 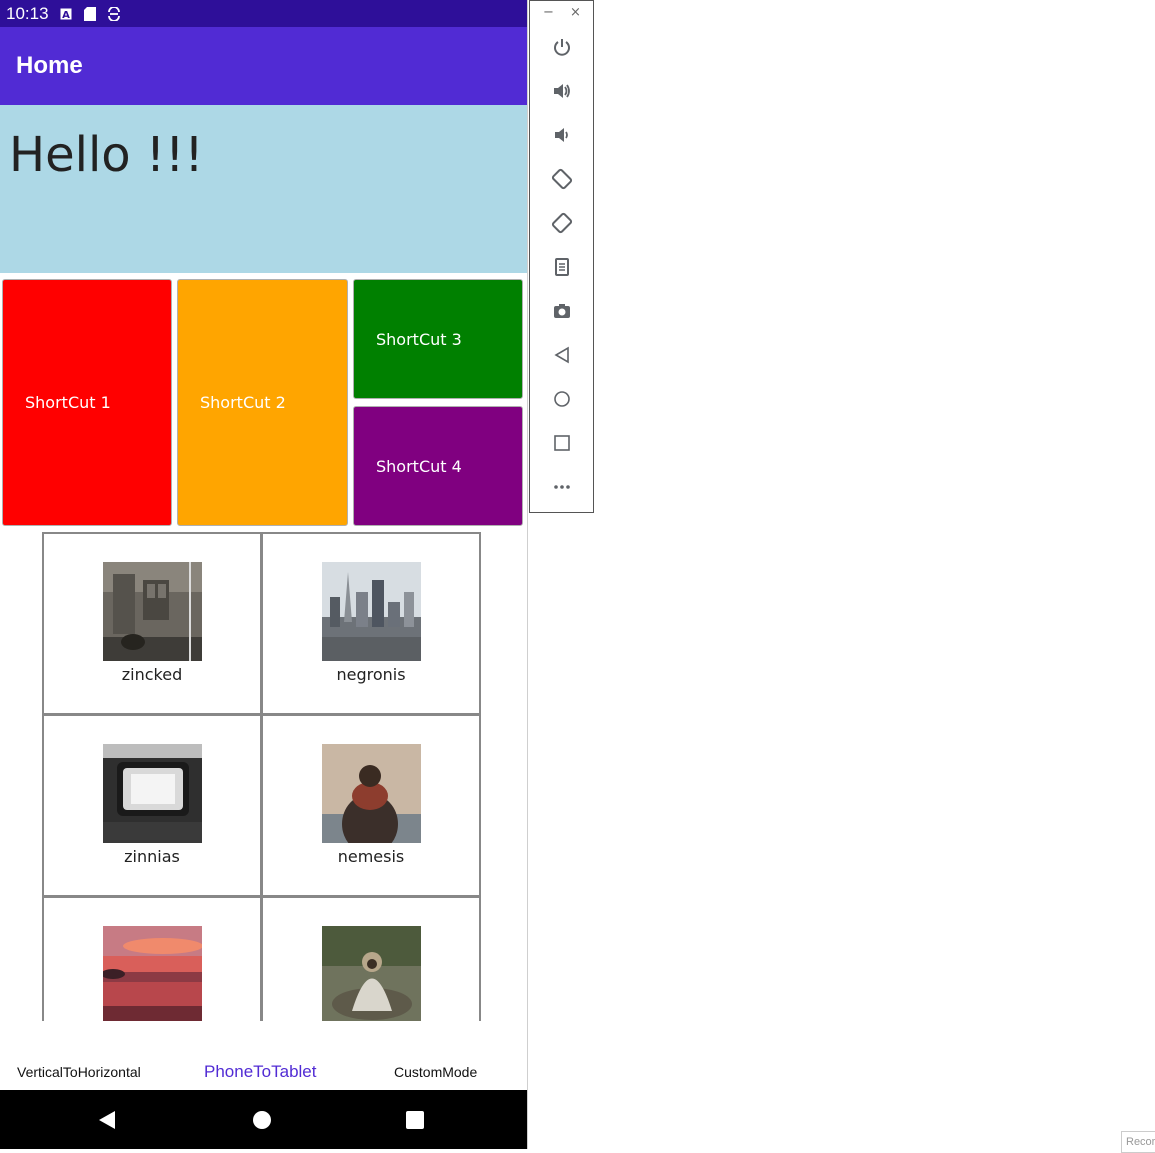 What do you see at coordinates (49, 65) in the screenshot?
I see `page-title: Home` at bounding box center [49, 65].